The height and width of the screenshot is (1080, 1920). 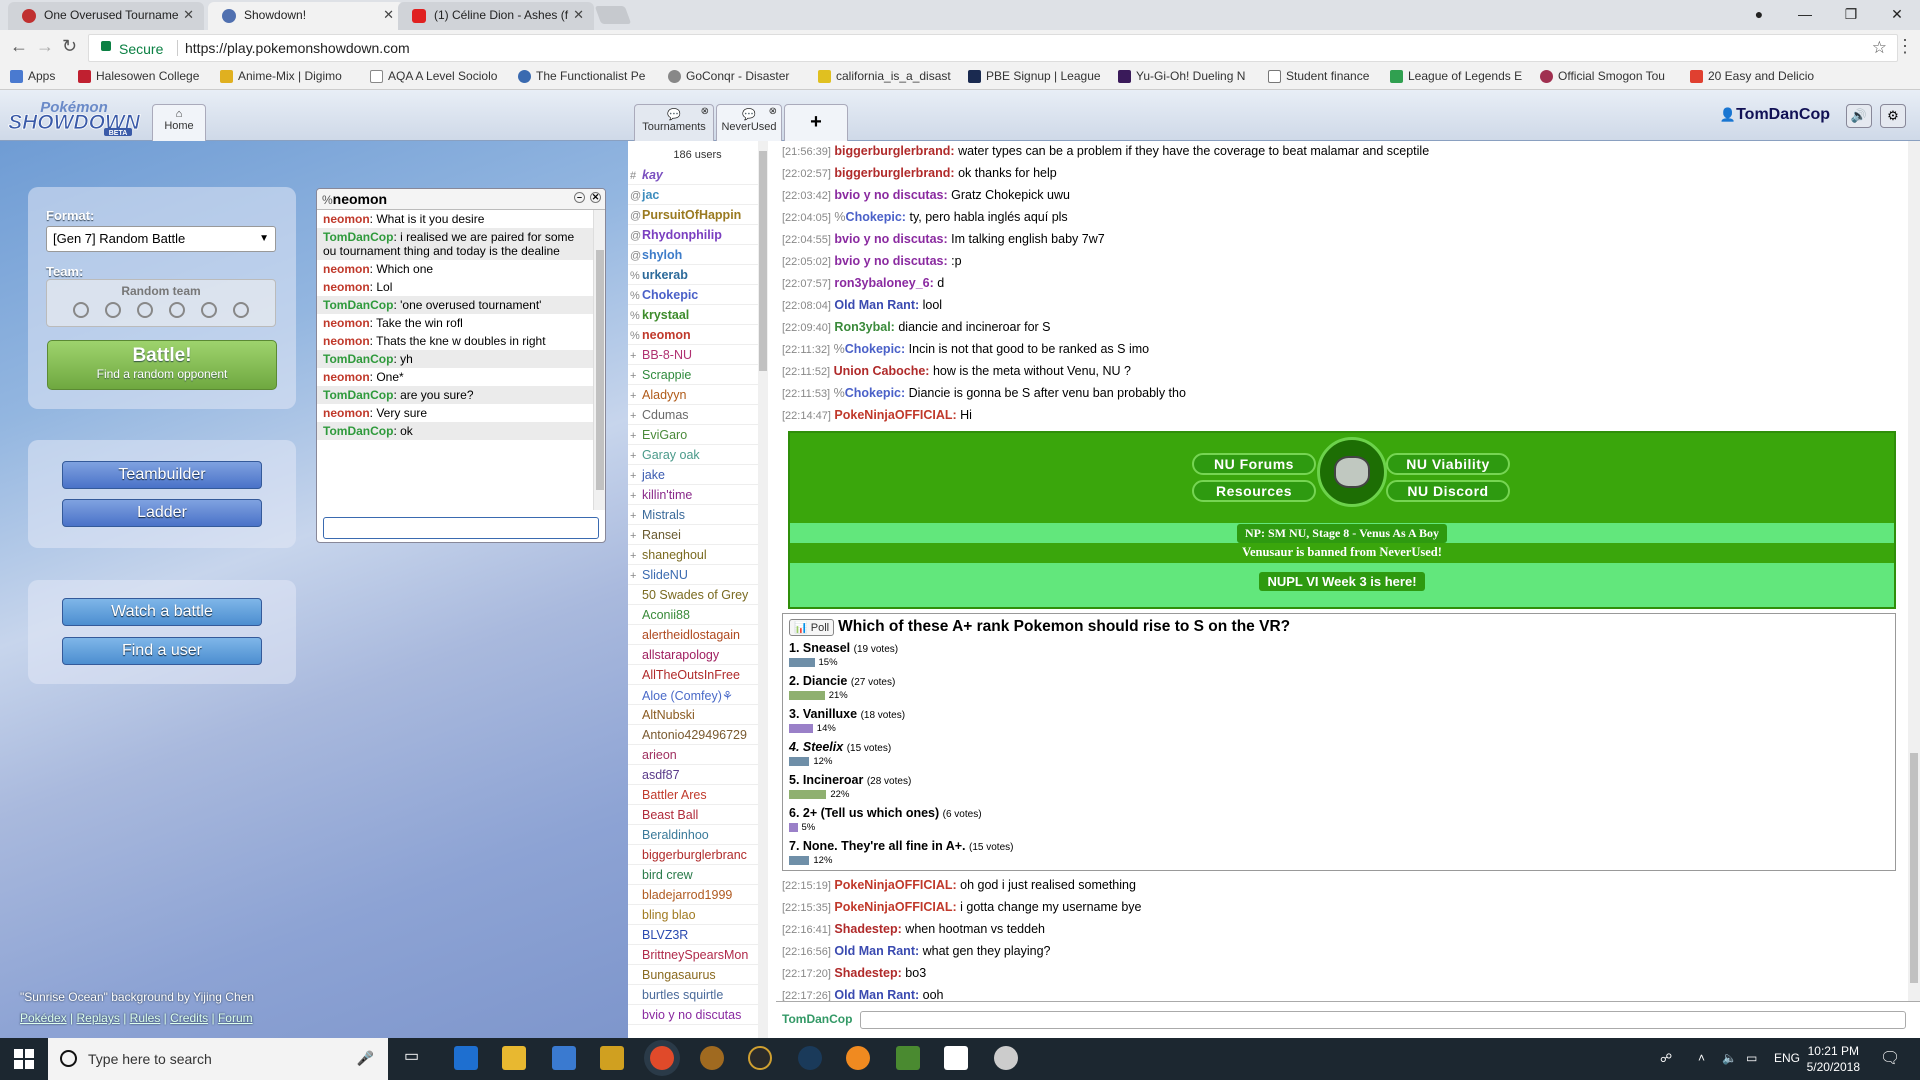 I want to click on forum-link: Forum, so click(x=235, y=1018).